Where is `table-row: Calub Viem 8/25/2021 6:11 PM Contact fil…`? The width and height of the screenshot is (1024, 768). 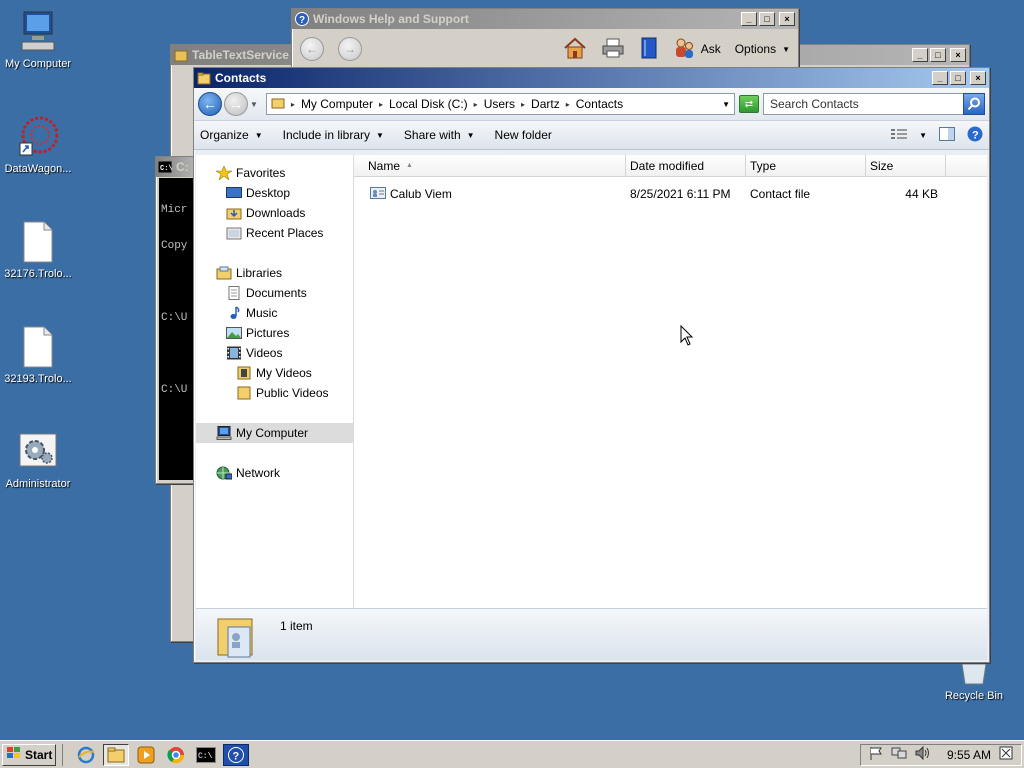 table-row: Calub Viem 8/25/2021 6:11 PM Contact fil… is located at coordinates (670, 194).